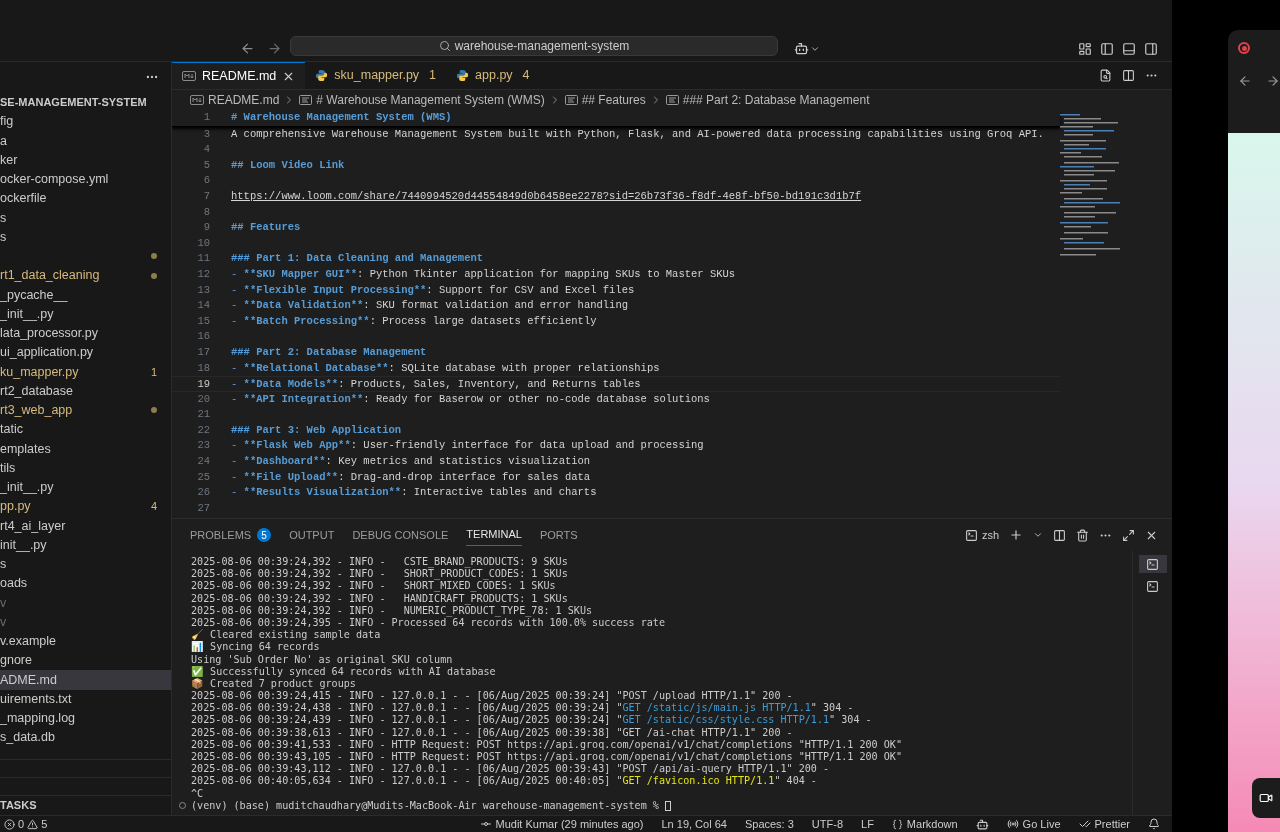 The width and height of the screenshot is (1280, 832). Describe the element at coordinates (85, 295) in the screenshot. I see `file-tree-item: _pycache__` at that location.